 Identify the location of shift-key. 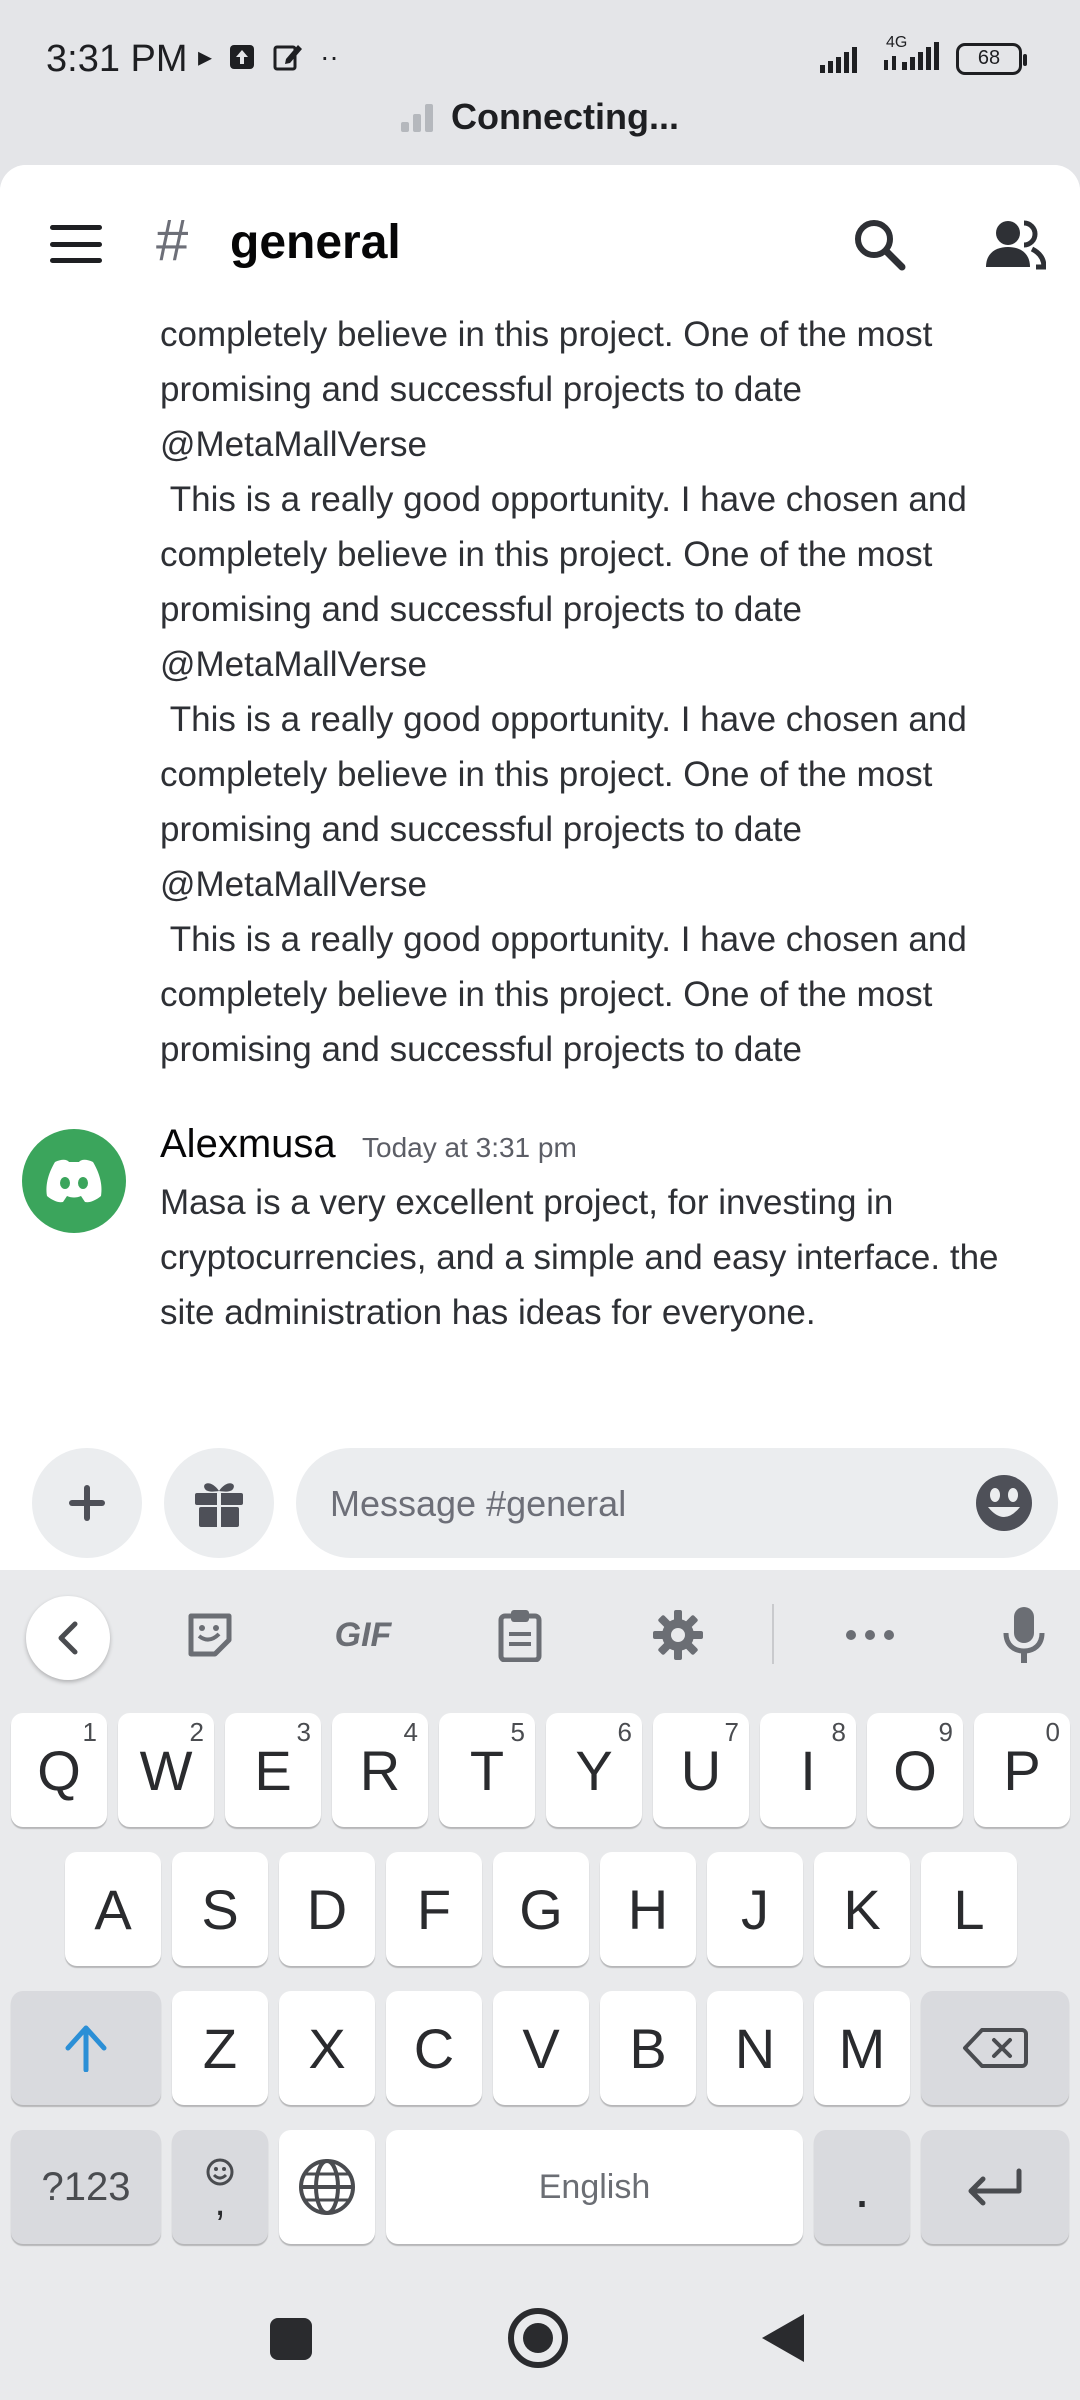
(86, 2048).